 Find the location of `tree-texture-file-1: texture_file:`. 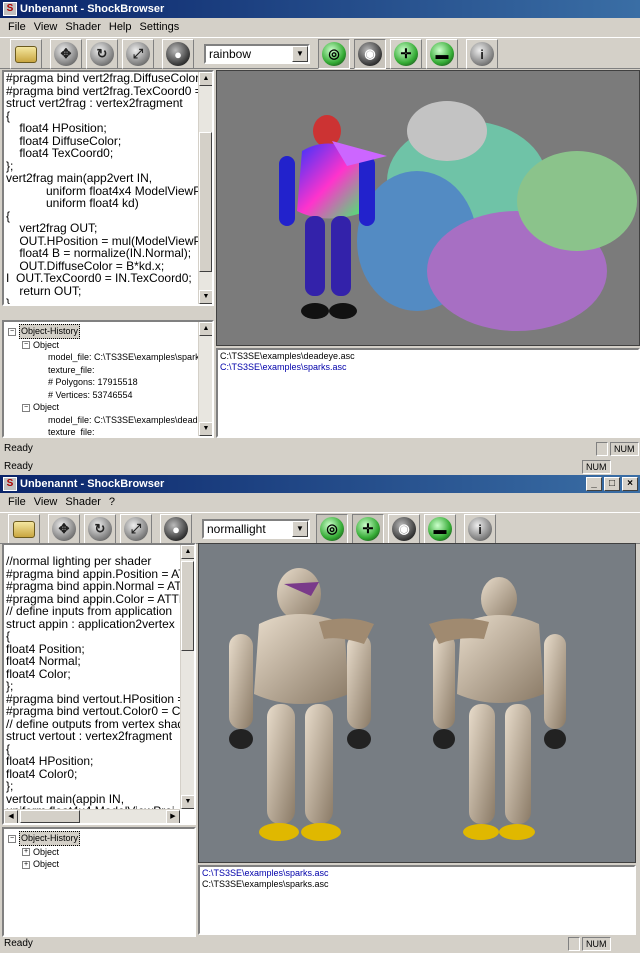

tree-texture-file-1: texture_file: is located at coordinates (108, 370).